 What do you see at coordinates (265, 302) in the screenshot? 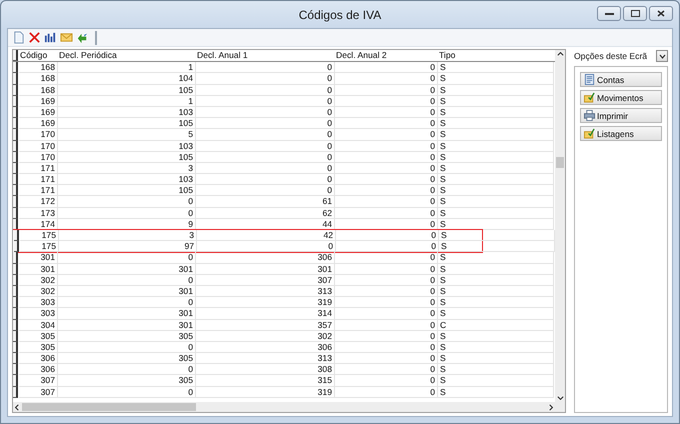
I see `table-cell: 319` at bounding box center [265, 302].